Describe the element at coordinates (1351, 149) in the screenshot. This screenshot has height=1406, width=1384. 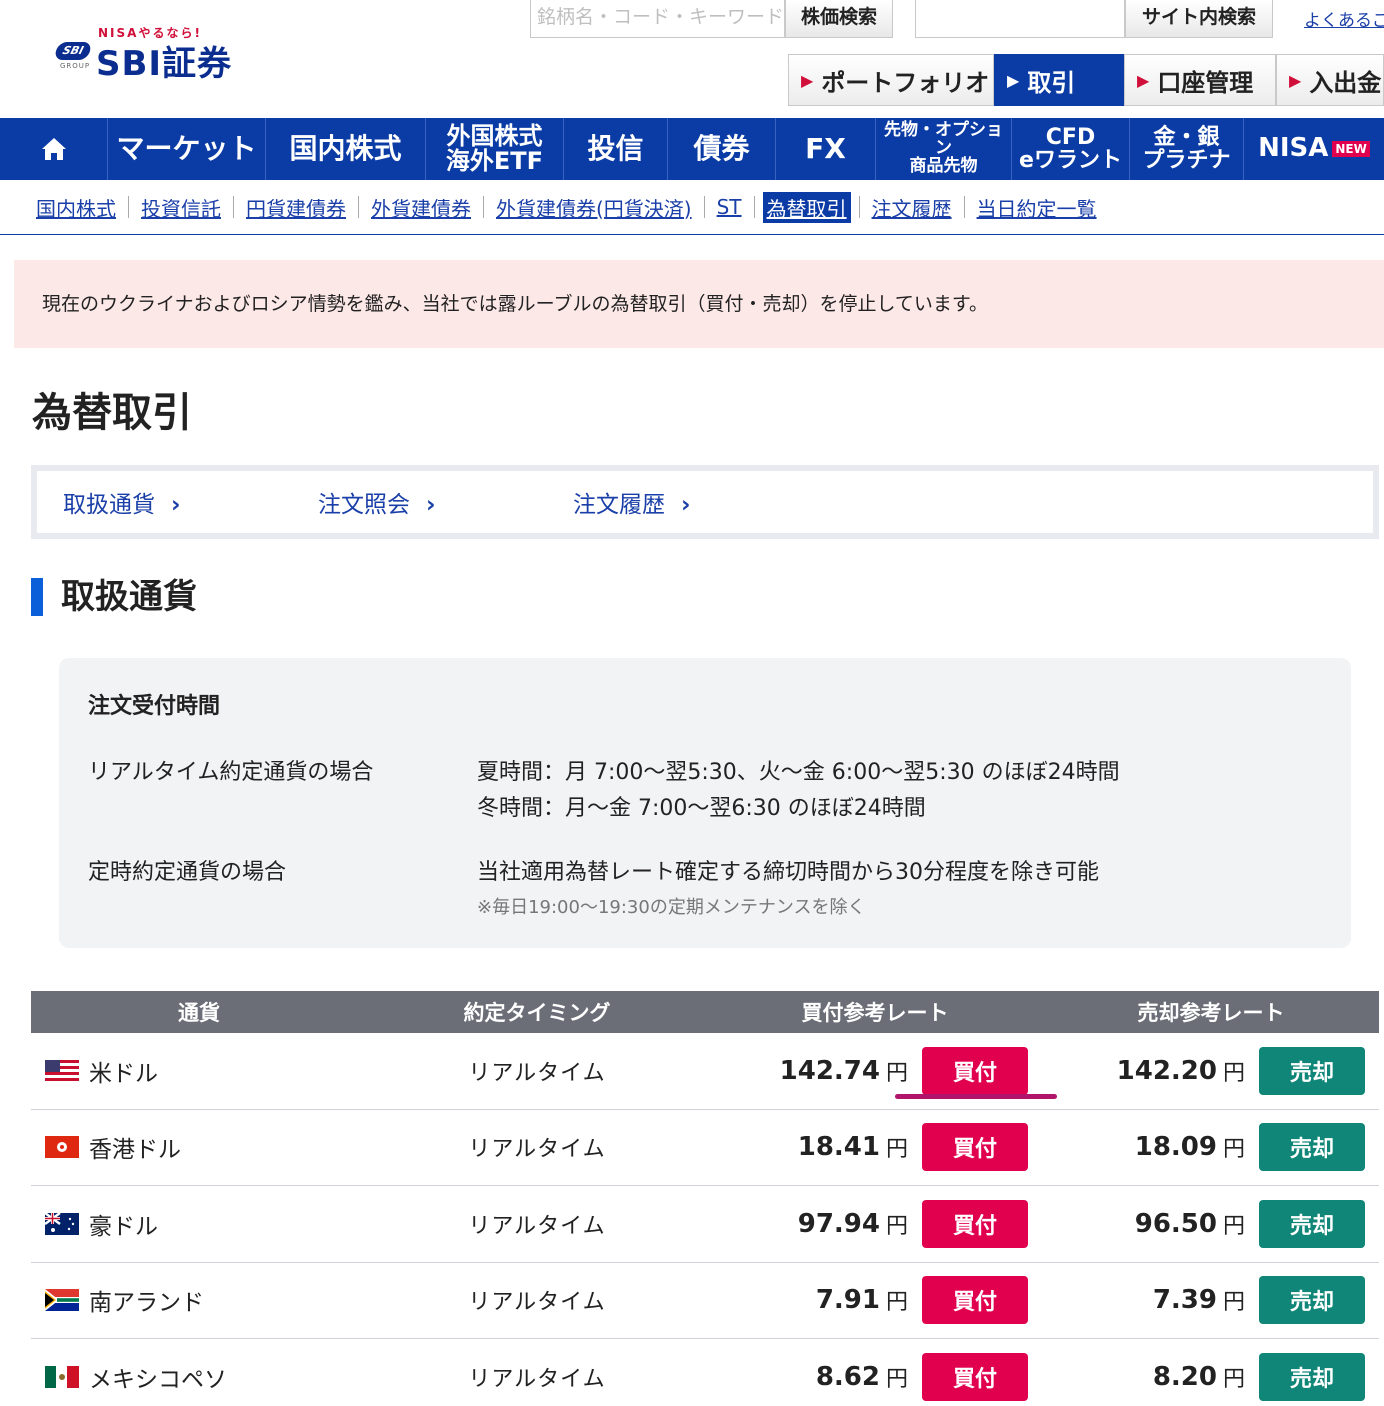
I see `new-badge: NEW` at that location.